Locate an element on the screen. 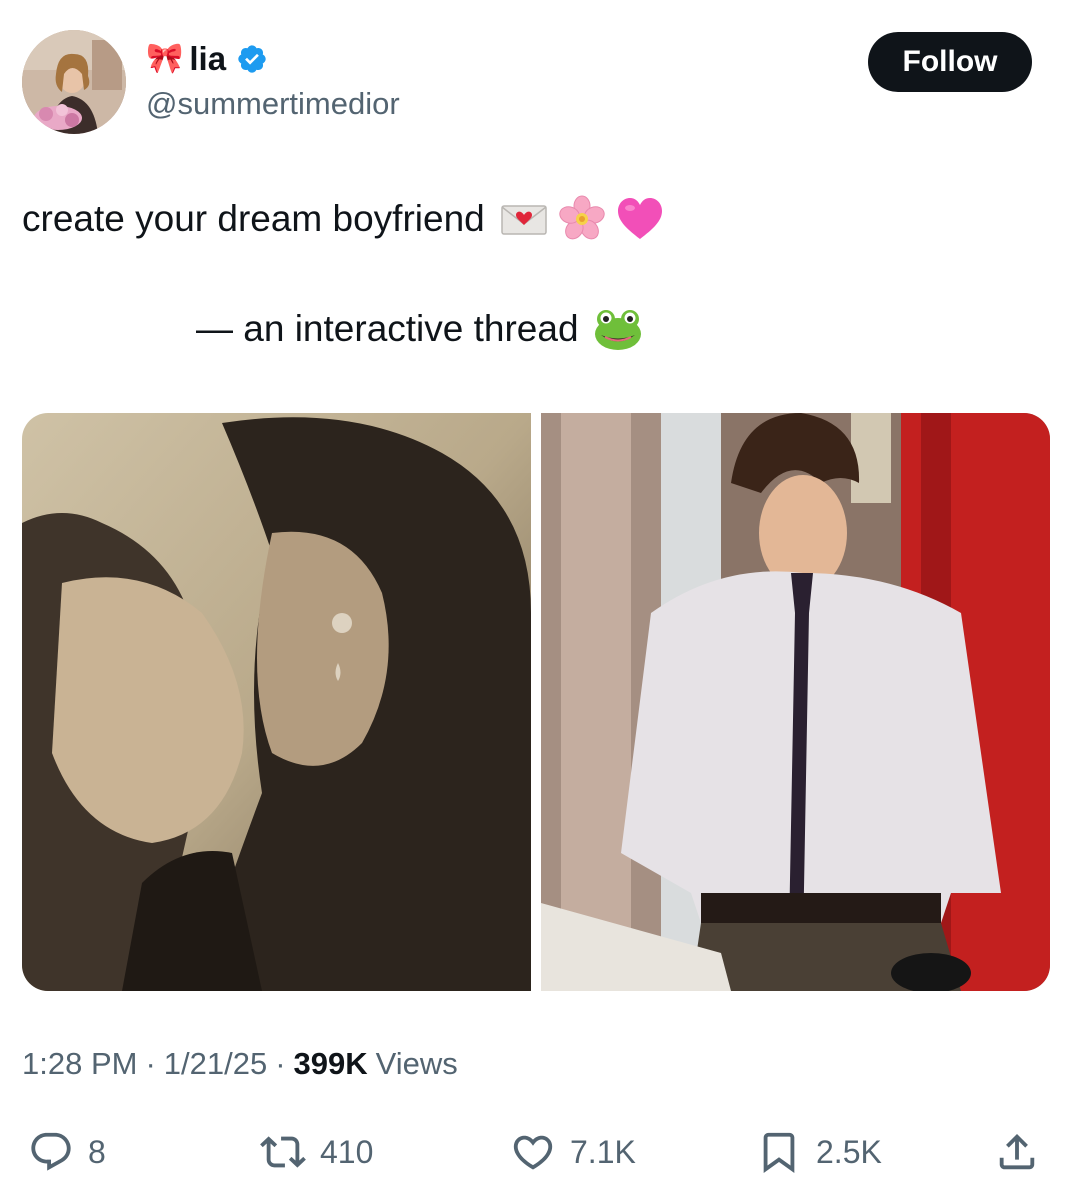 The height and width of the screenshot is (1200, 1072). frog-emoji is located at coordinates (618, 329).